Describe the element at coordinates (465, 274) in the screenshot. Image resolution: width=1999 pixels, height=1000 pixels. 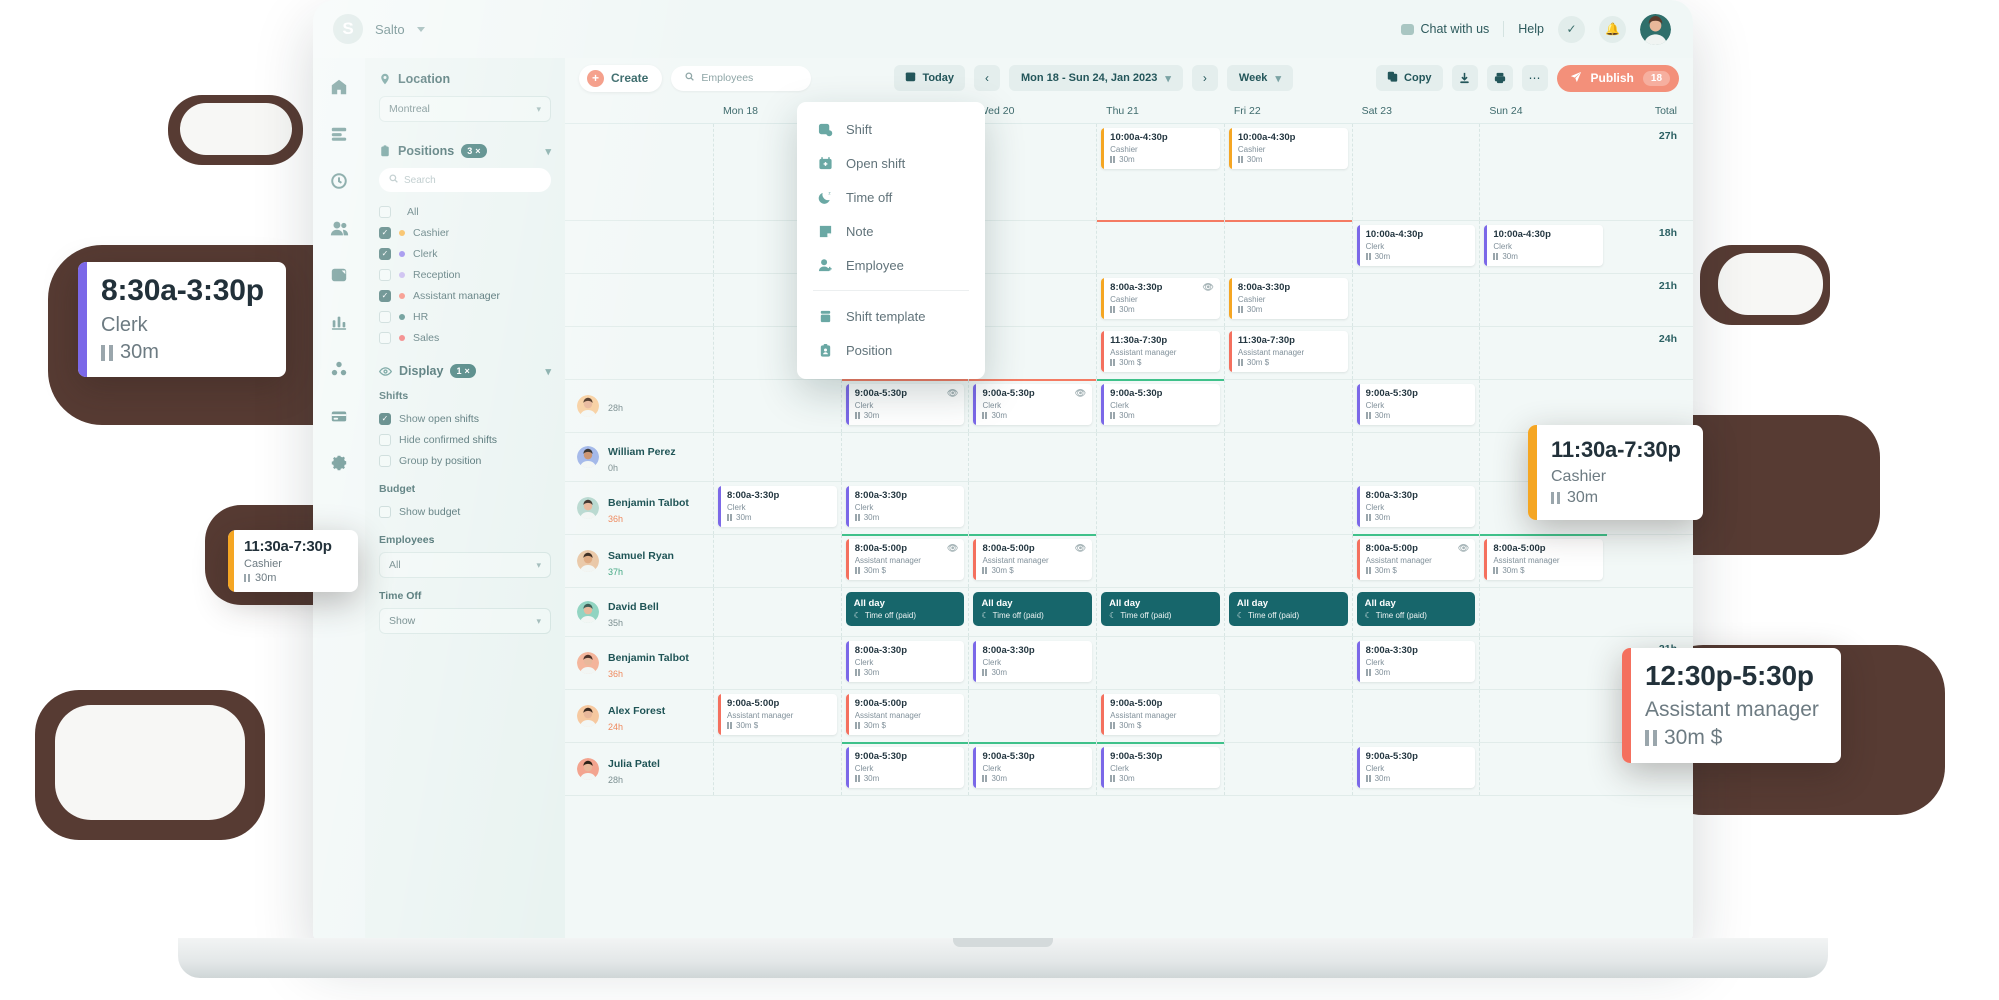
I see `position-filter-row: Reception` at that location.